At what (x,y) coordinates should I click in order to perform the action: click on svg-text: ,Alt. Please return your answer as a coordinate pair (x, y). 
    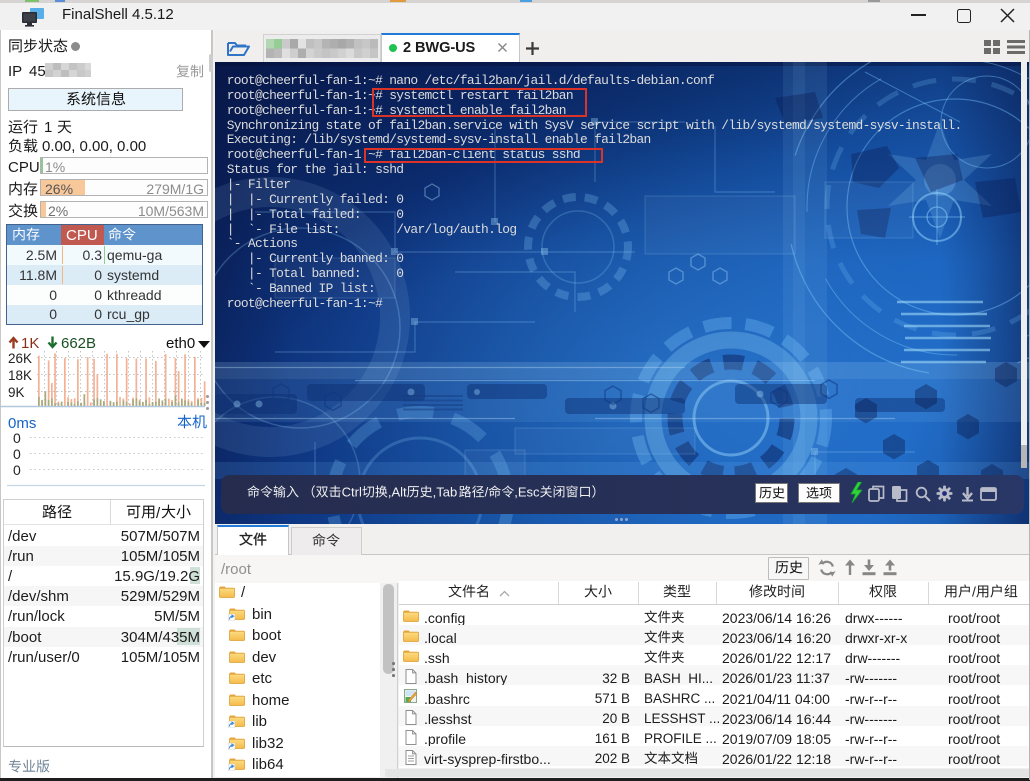
    Looking at the image, I should click on (397, 491).